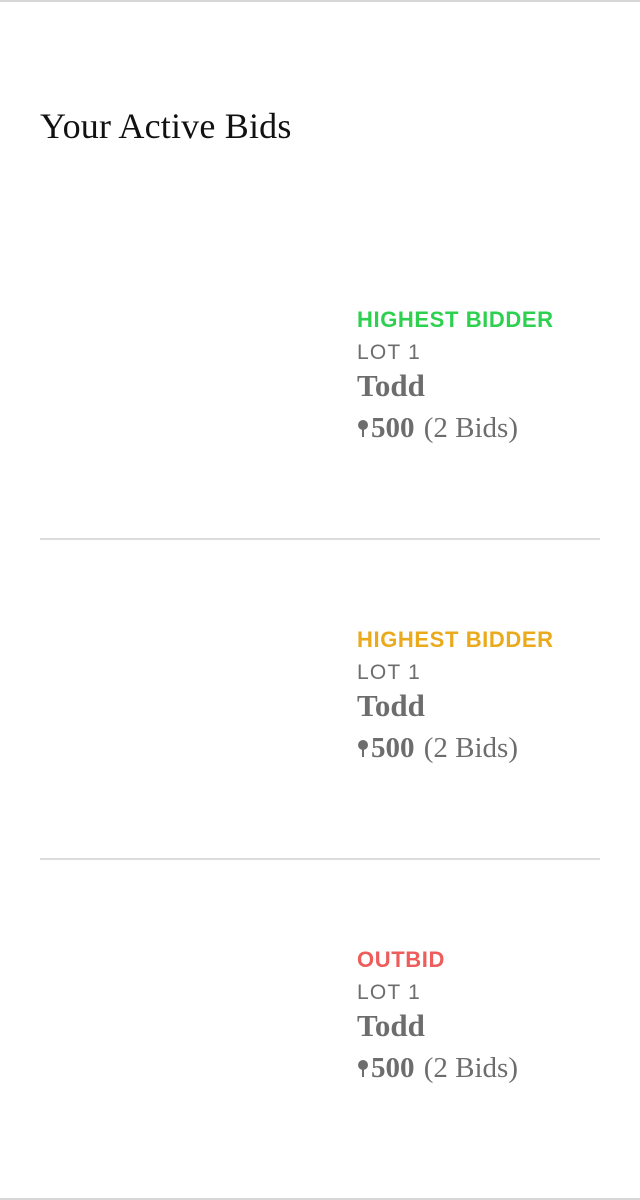 The width and height of the screenshot is (640, 1200). What do you see at coordinates (166, 126) in the screenshot?
I see `page-title: Your Active Bids` at bounding box center [166, 126].